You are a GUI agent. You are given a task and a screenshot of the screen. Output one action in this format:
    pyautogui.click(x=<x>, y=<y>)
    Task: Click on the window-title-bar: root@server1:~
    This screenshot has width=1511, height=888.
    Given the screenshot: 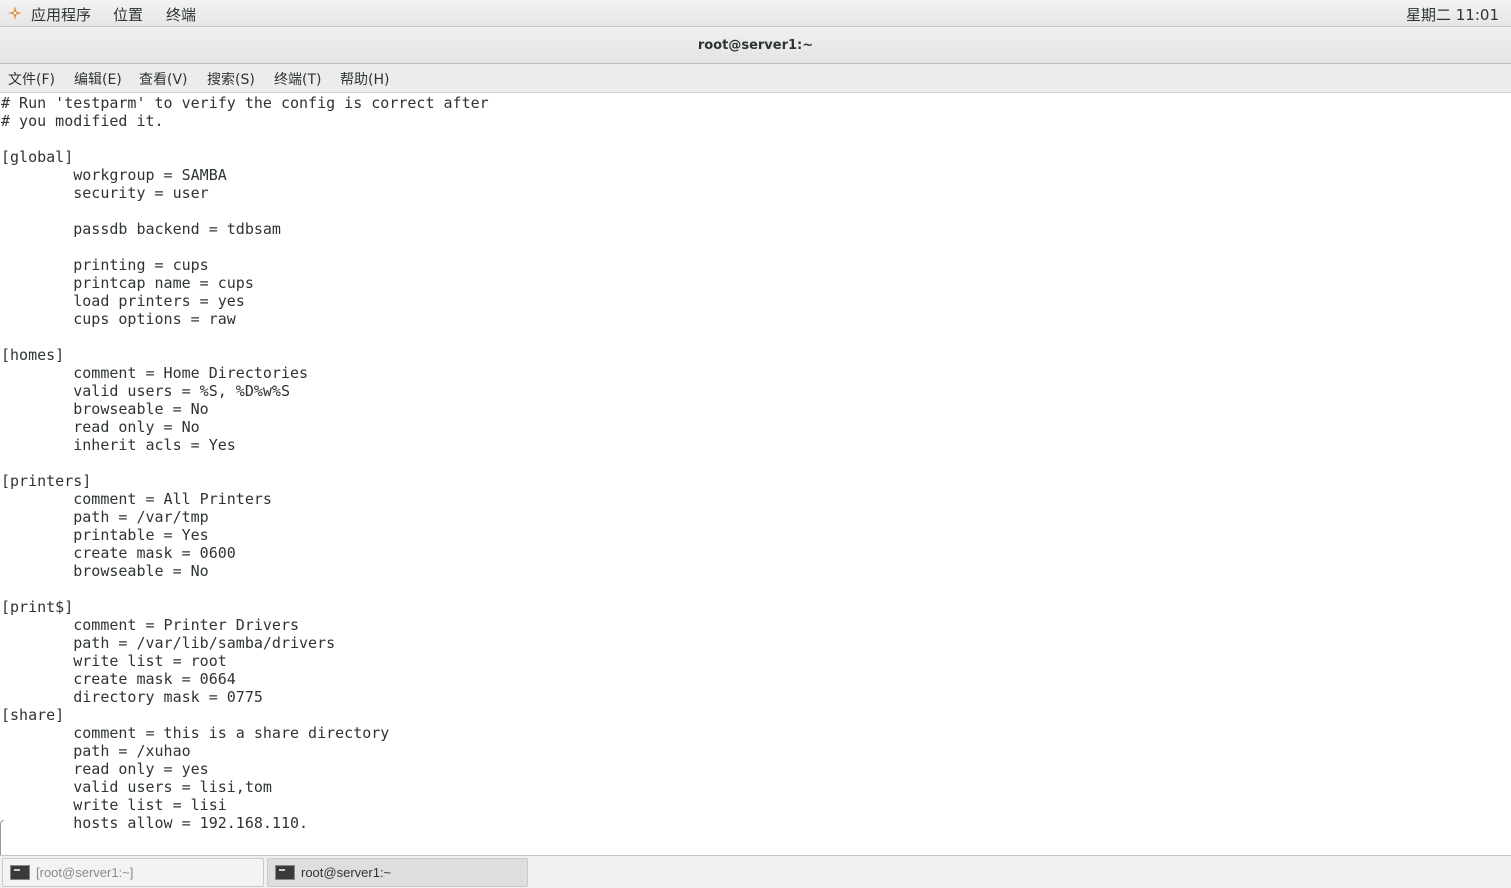 What is the action you would take?
    pyautogui.click(x=755, y=45)
    